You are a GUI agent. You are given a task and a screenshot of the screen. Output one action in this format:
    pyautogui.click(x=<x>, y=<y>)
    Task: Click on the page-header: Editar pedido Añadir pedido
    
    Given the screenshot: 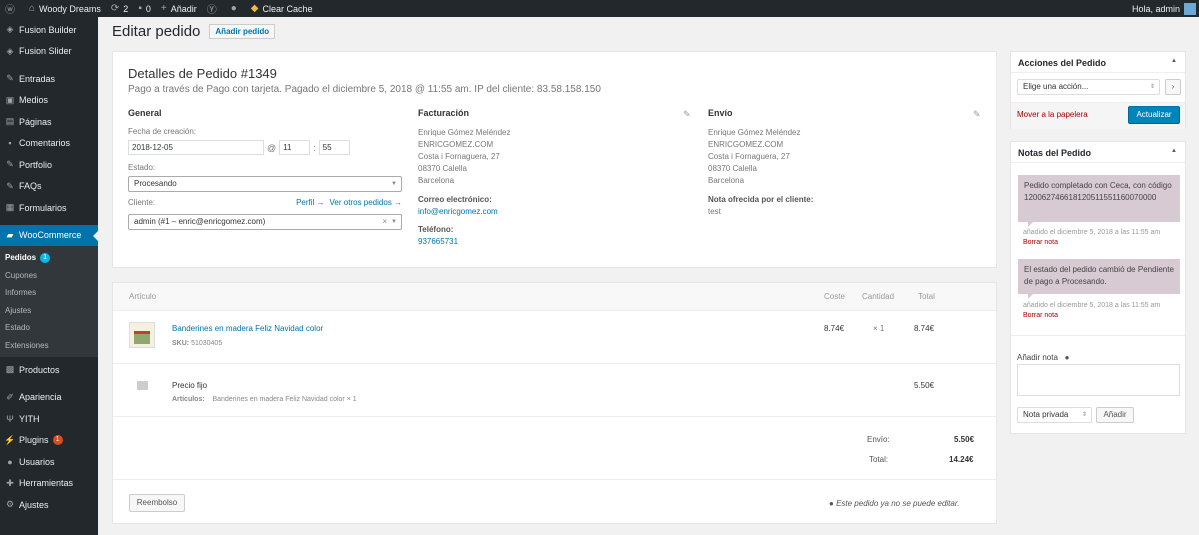 What is the action you would take?
    pyautogui.click(x=194, y=31)
    